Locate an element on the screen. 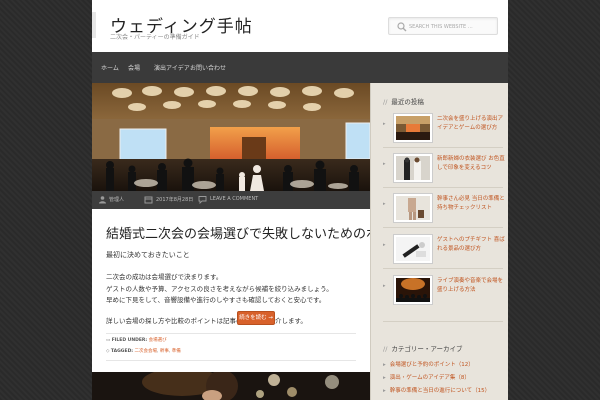 The height and width of the screenshot is (400, 600). post-subtitle: 最初に決めておきたいこと is located at coordinates (148, 255).